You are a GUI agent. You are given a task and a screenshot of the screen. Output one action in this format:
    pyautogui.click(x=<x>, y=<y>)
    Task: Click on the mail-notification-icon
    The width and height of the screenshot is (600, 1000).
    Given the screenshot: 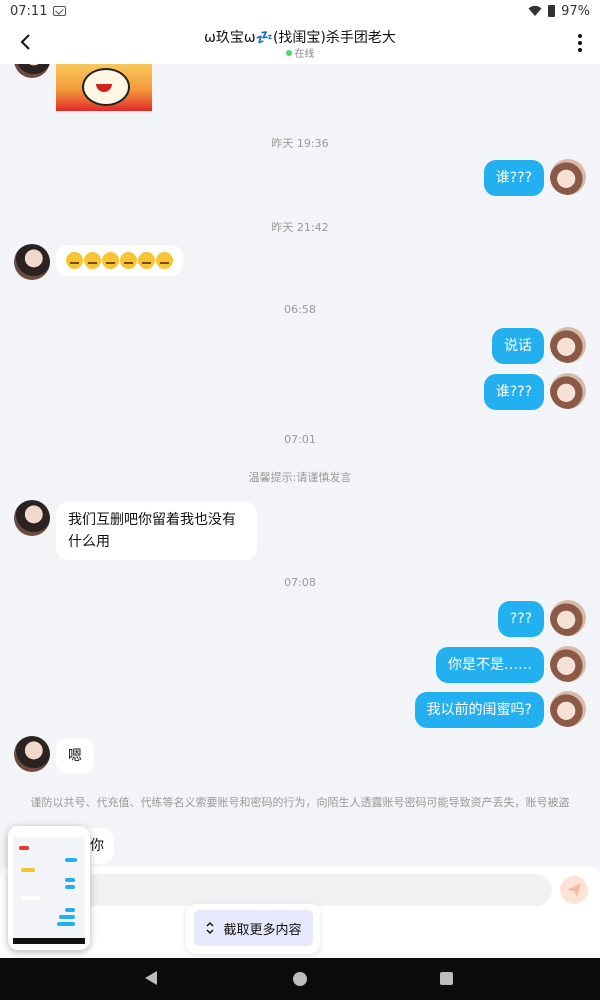 What is the action you would take?
    pyautogui.click(x=60, y=11)
    